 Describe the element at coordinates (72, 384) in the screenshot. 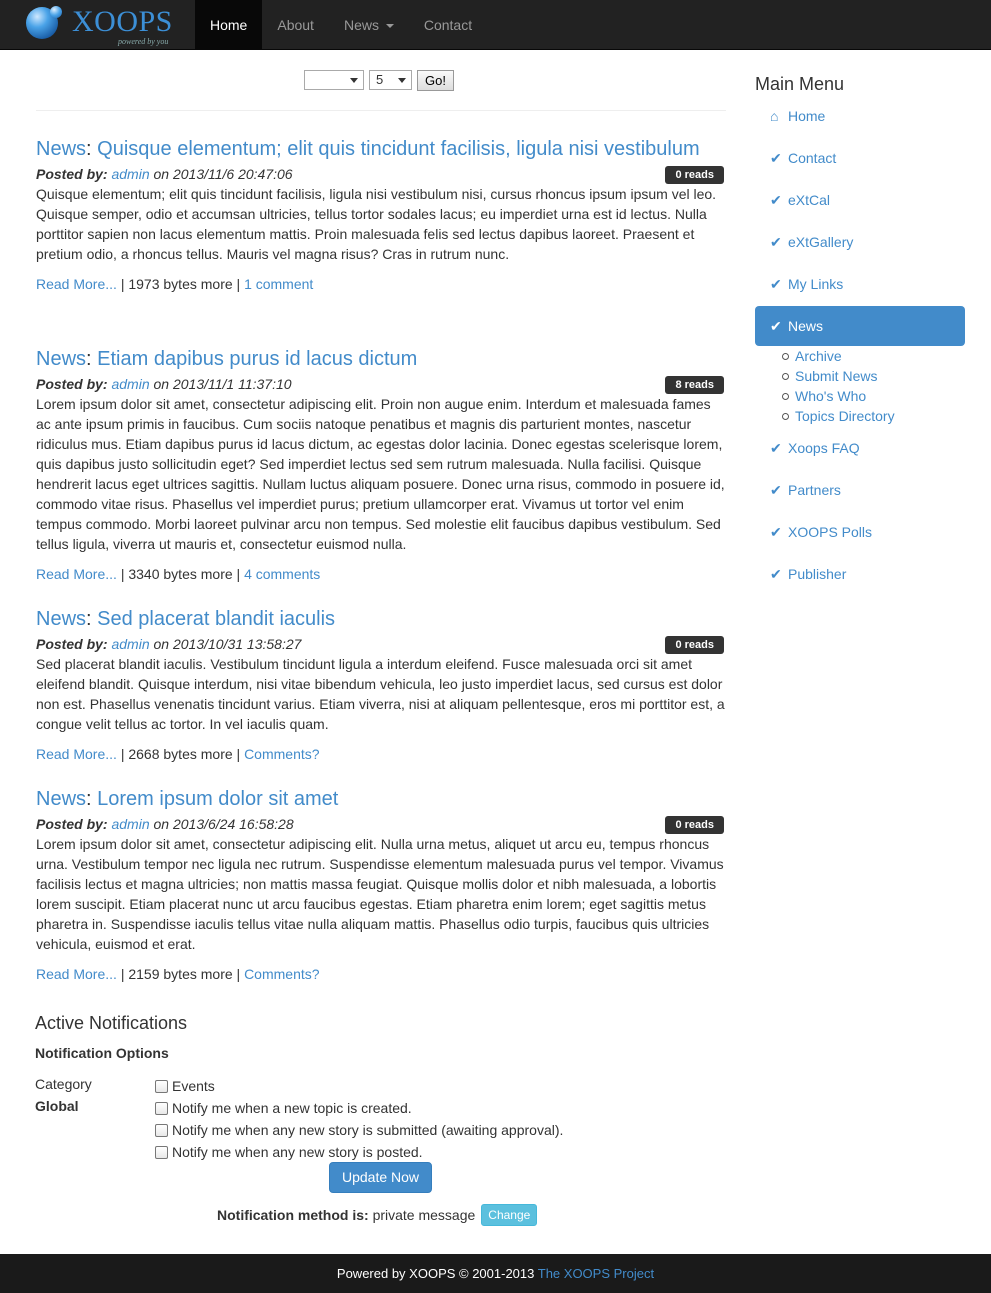

I see `posted-by-label: Posted by:` at that location.